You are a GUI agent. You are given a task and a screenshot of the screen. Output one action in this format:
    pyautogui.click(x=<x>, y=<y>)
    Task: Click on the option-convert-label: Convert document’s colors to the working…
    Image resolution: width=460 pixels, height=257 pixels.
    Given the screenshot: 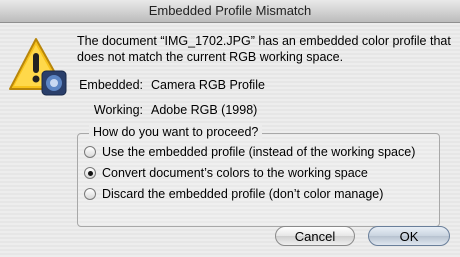 What is the action you would take?
    pyautogui.click(x=235, y=173)
    